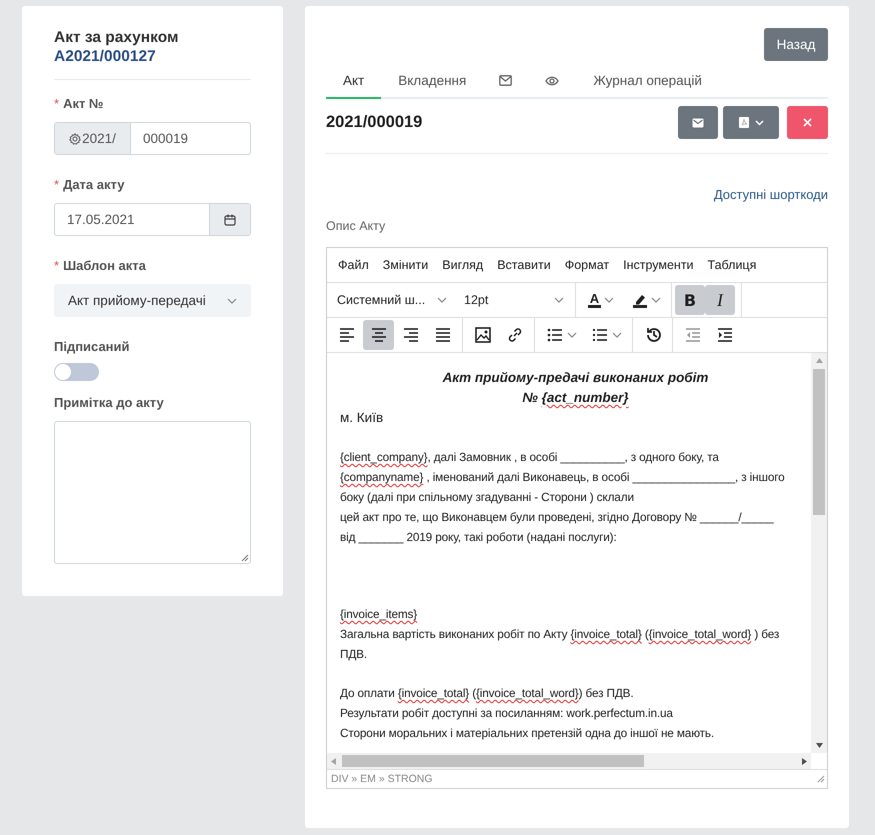 The image size is (875, 835). What do you see at coordinates (524, 265) in the screenshot?
I see `menu-item: Вставити` at bounding box center [524, 265].